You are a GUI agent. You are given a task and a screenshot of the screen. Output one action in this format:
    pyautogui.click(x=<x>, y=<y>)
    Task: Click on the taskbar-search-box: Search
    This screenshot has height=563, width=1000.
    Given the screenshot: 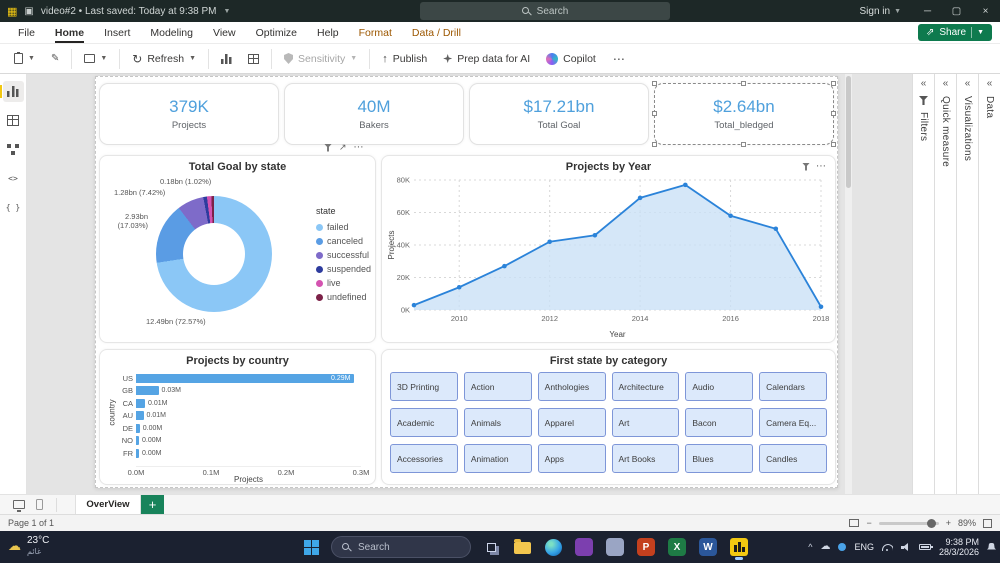 What is the action you would take?
    pyautogui.click(x=401, y=547)
    